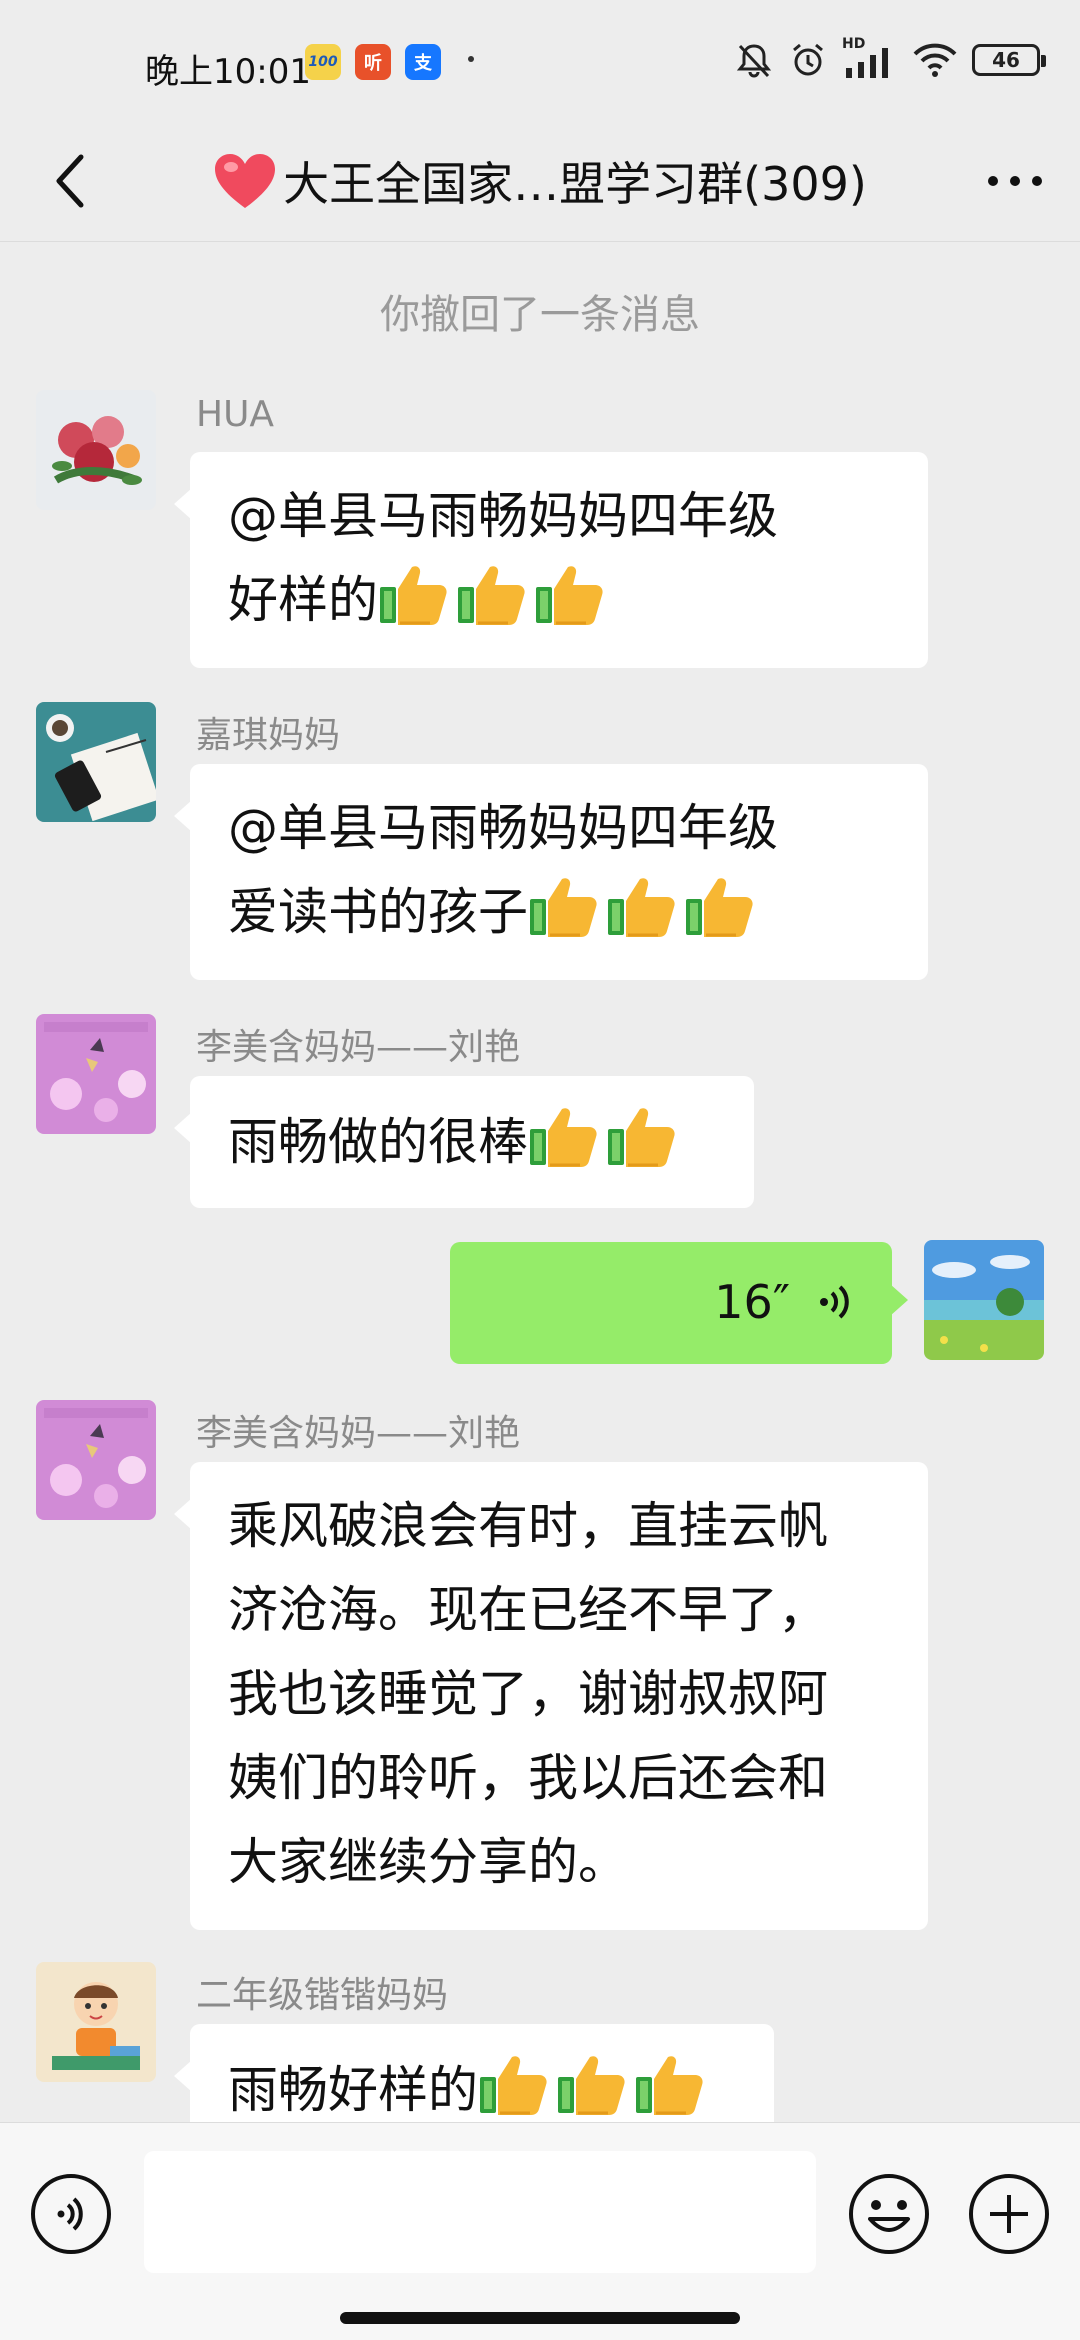  What do you see at coordinates (870, 58) in the screenshot?
I see `hd-signal-icon: HD` at bounding box center [870, 58].